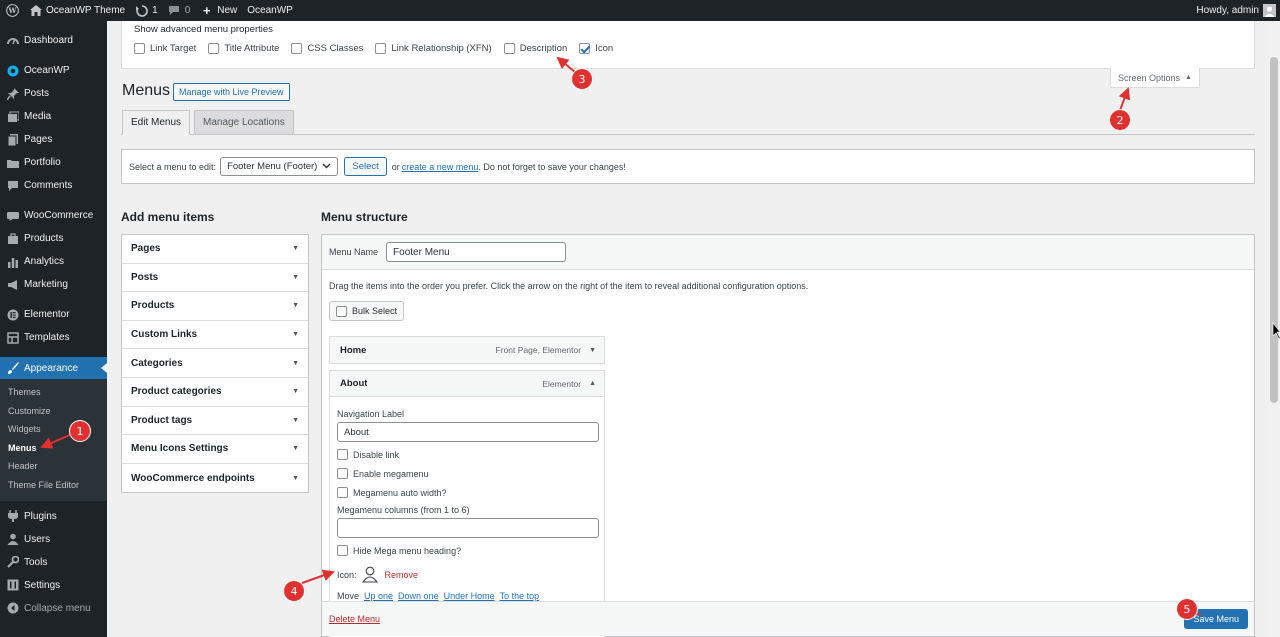 The height and width of the screenshot is (637, 1280). Describe the element at coordinates (215, 278) in the screenshot. I see `accordion-posts: Posts ▼` at that location.